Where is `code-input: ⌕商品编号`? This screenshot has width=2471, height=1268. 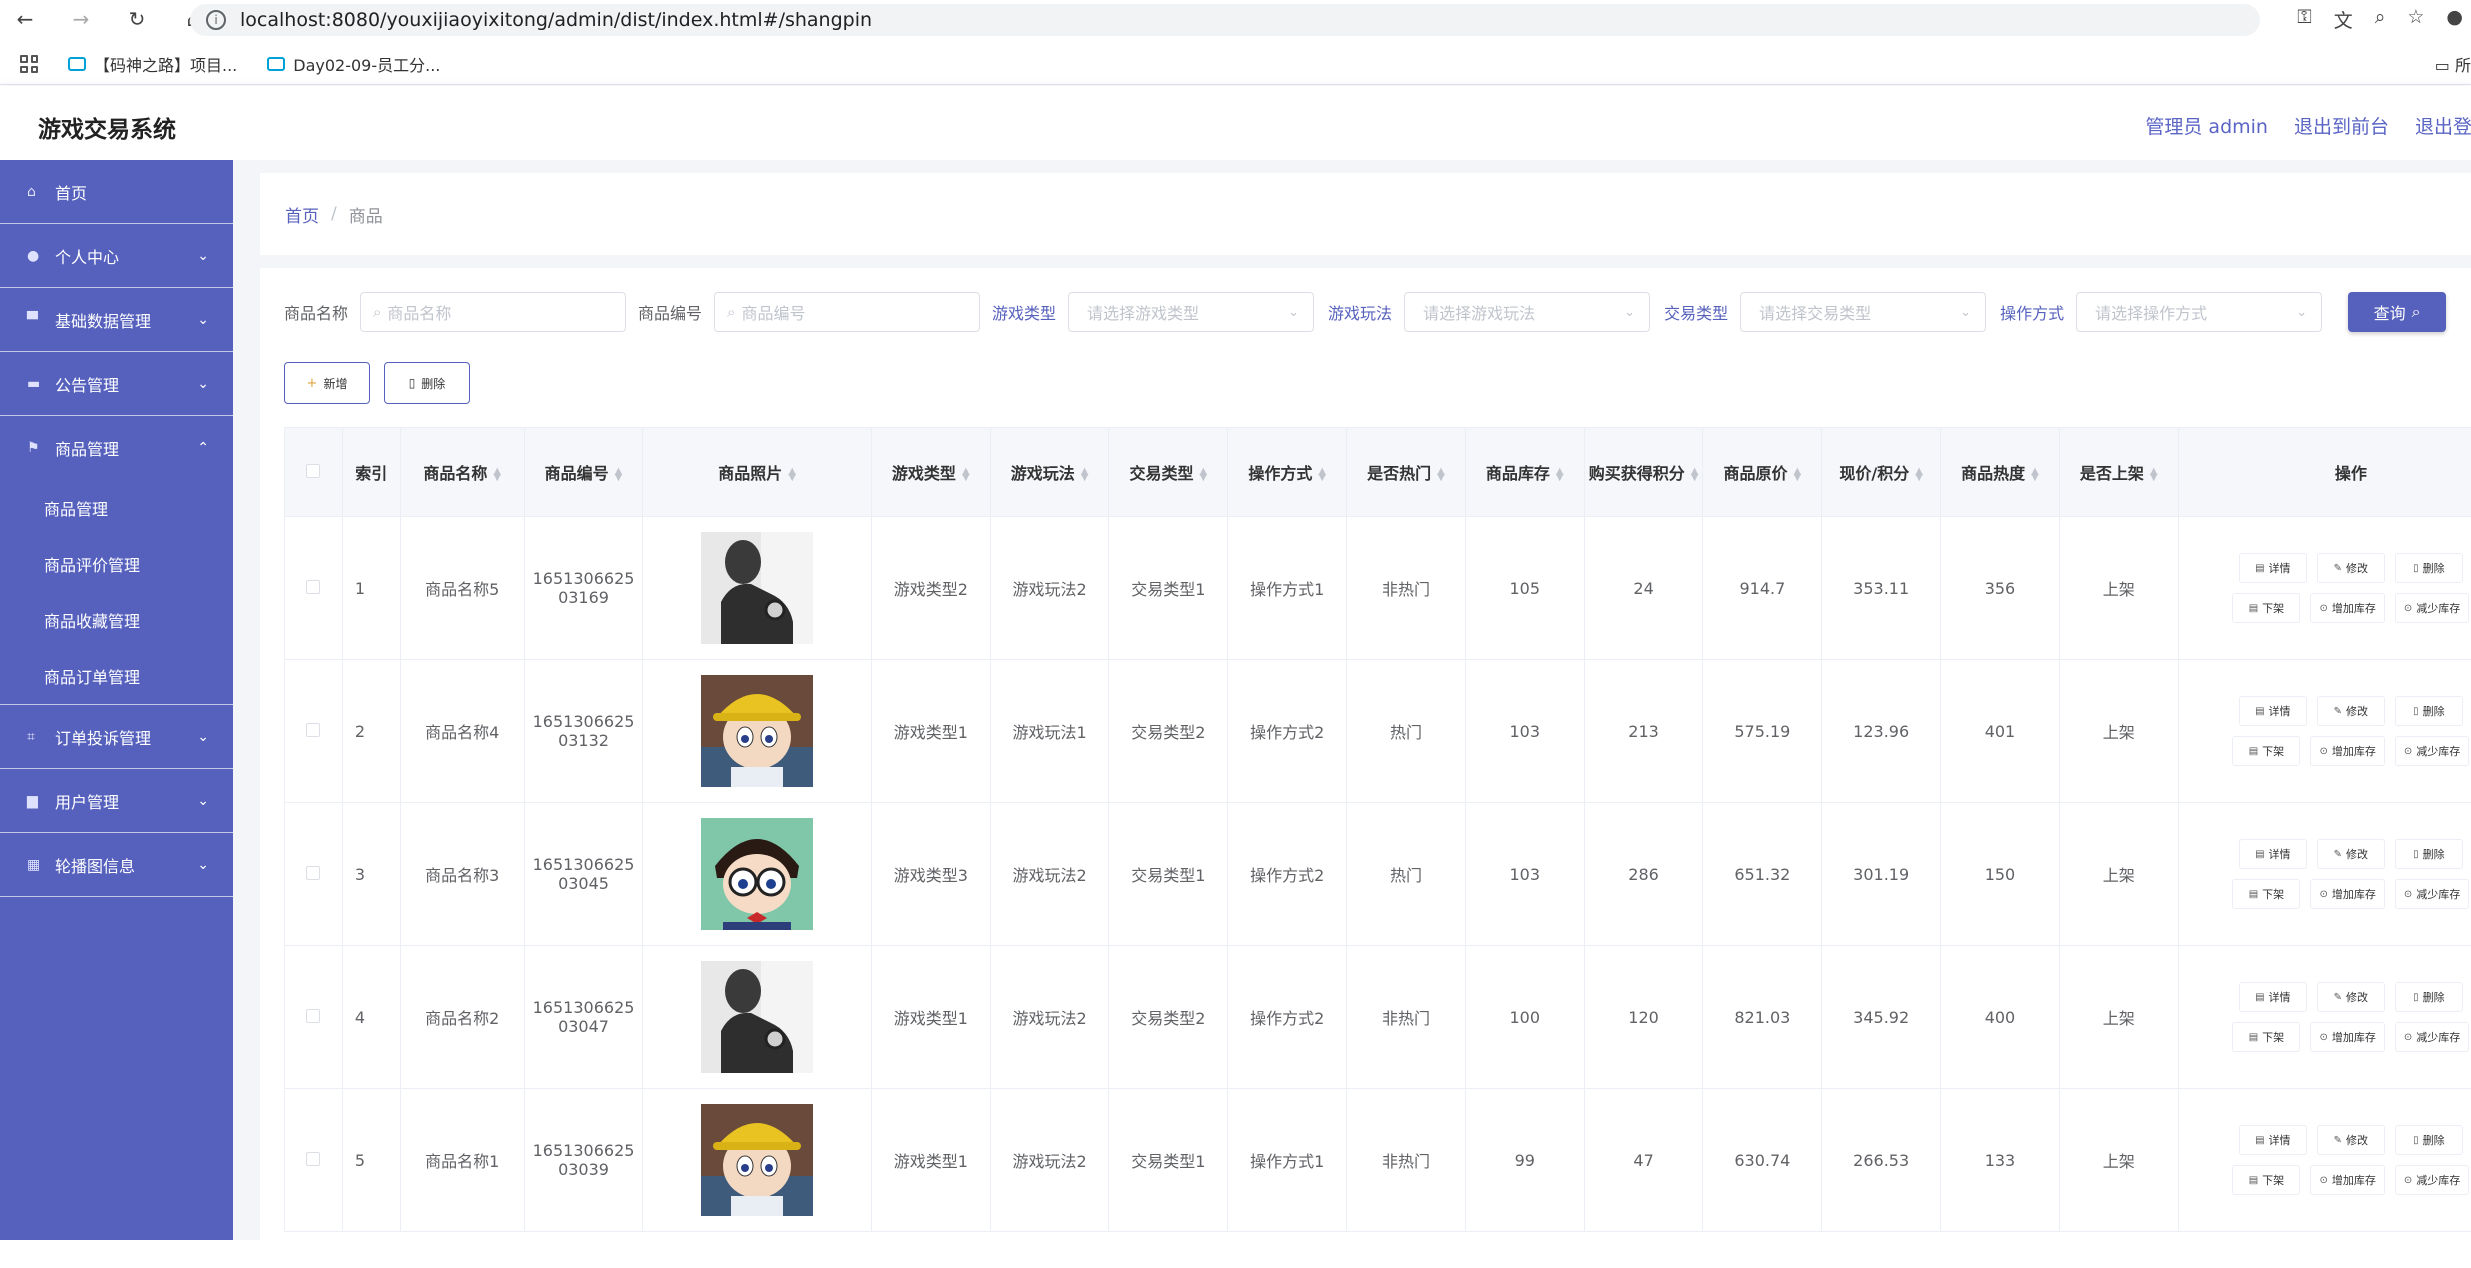
code-input: ⌕商品编号 is located at coordinates (847, 312).